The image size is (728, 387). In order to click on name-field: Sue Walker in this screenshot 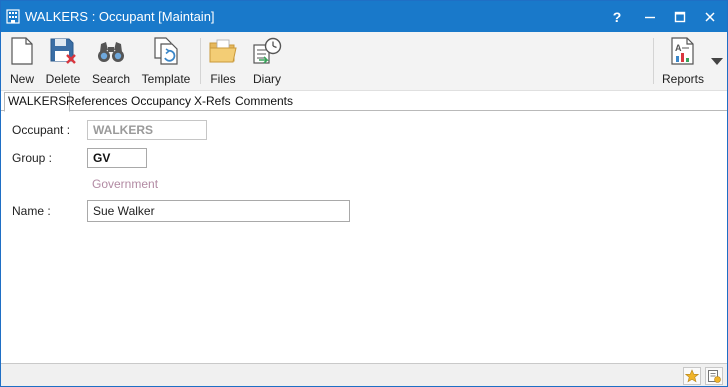, I will do `click(218, 211)`.